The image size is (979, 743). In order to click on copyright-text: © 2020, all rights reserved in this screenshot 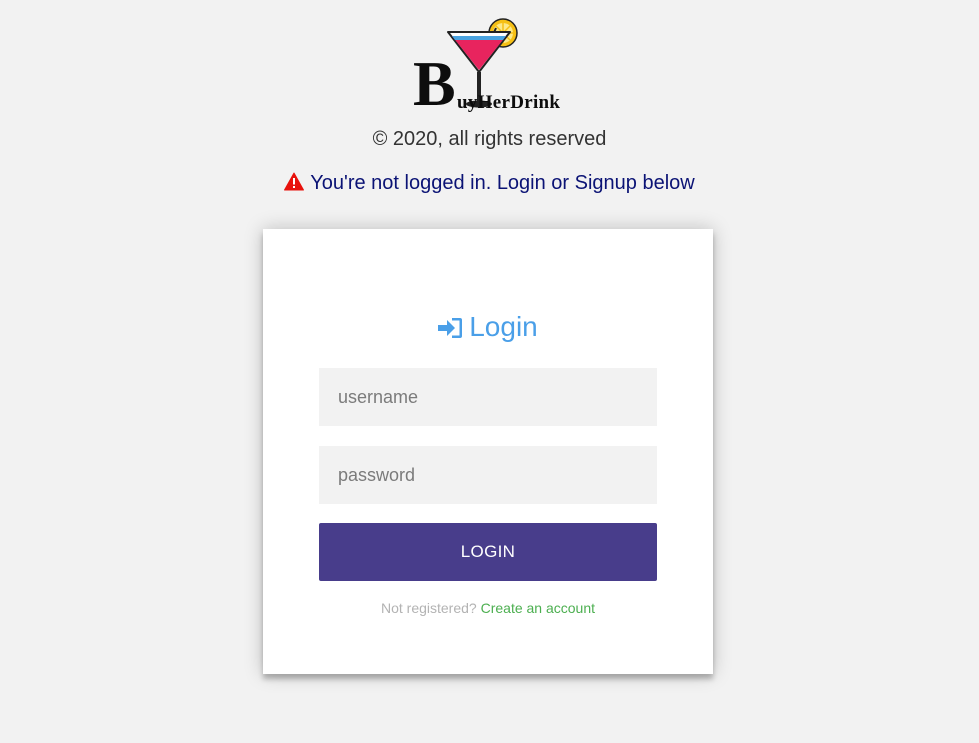, I will do `click(489, 139)`.